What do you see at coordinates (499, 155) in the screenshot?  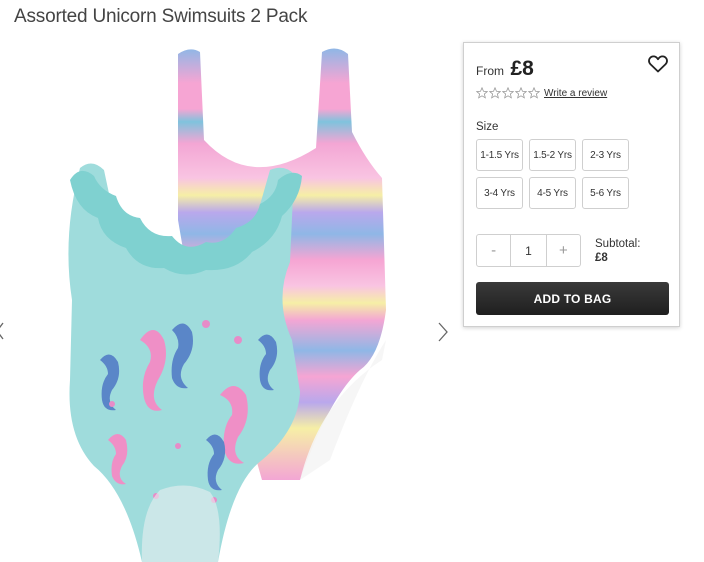 I see `size-option: 1-1.5 Yrs` at bounding box center [499, 155].